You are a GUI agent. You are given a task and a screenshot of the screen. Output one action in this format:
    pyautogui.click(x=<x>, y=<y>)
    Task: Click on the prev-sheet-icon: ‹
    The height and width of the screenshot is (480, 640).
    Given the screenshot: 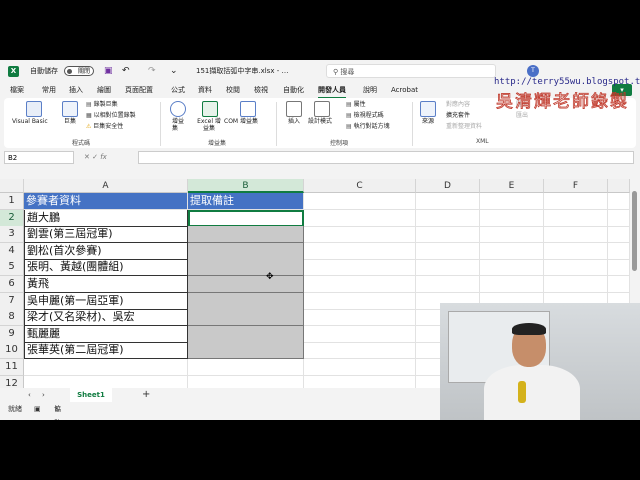 What is the action you would take?
    pyautogui.click(x=29, y=395)
    